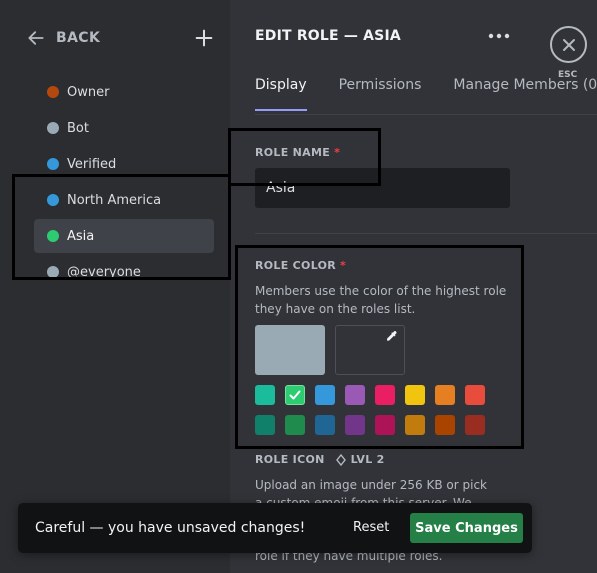 The image size is (597, 573). What do you see at coordinates (296, 265) in the screenshot?
I see `role-color-label-text: ROLE COLOR` at bounding box center [296, 265].